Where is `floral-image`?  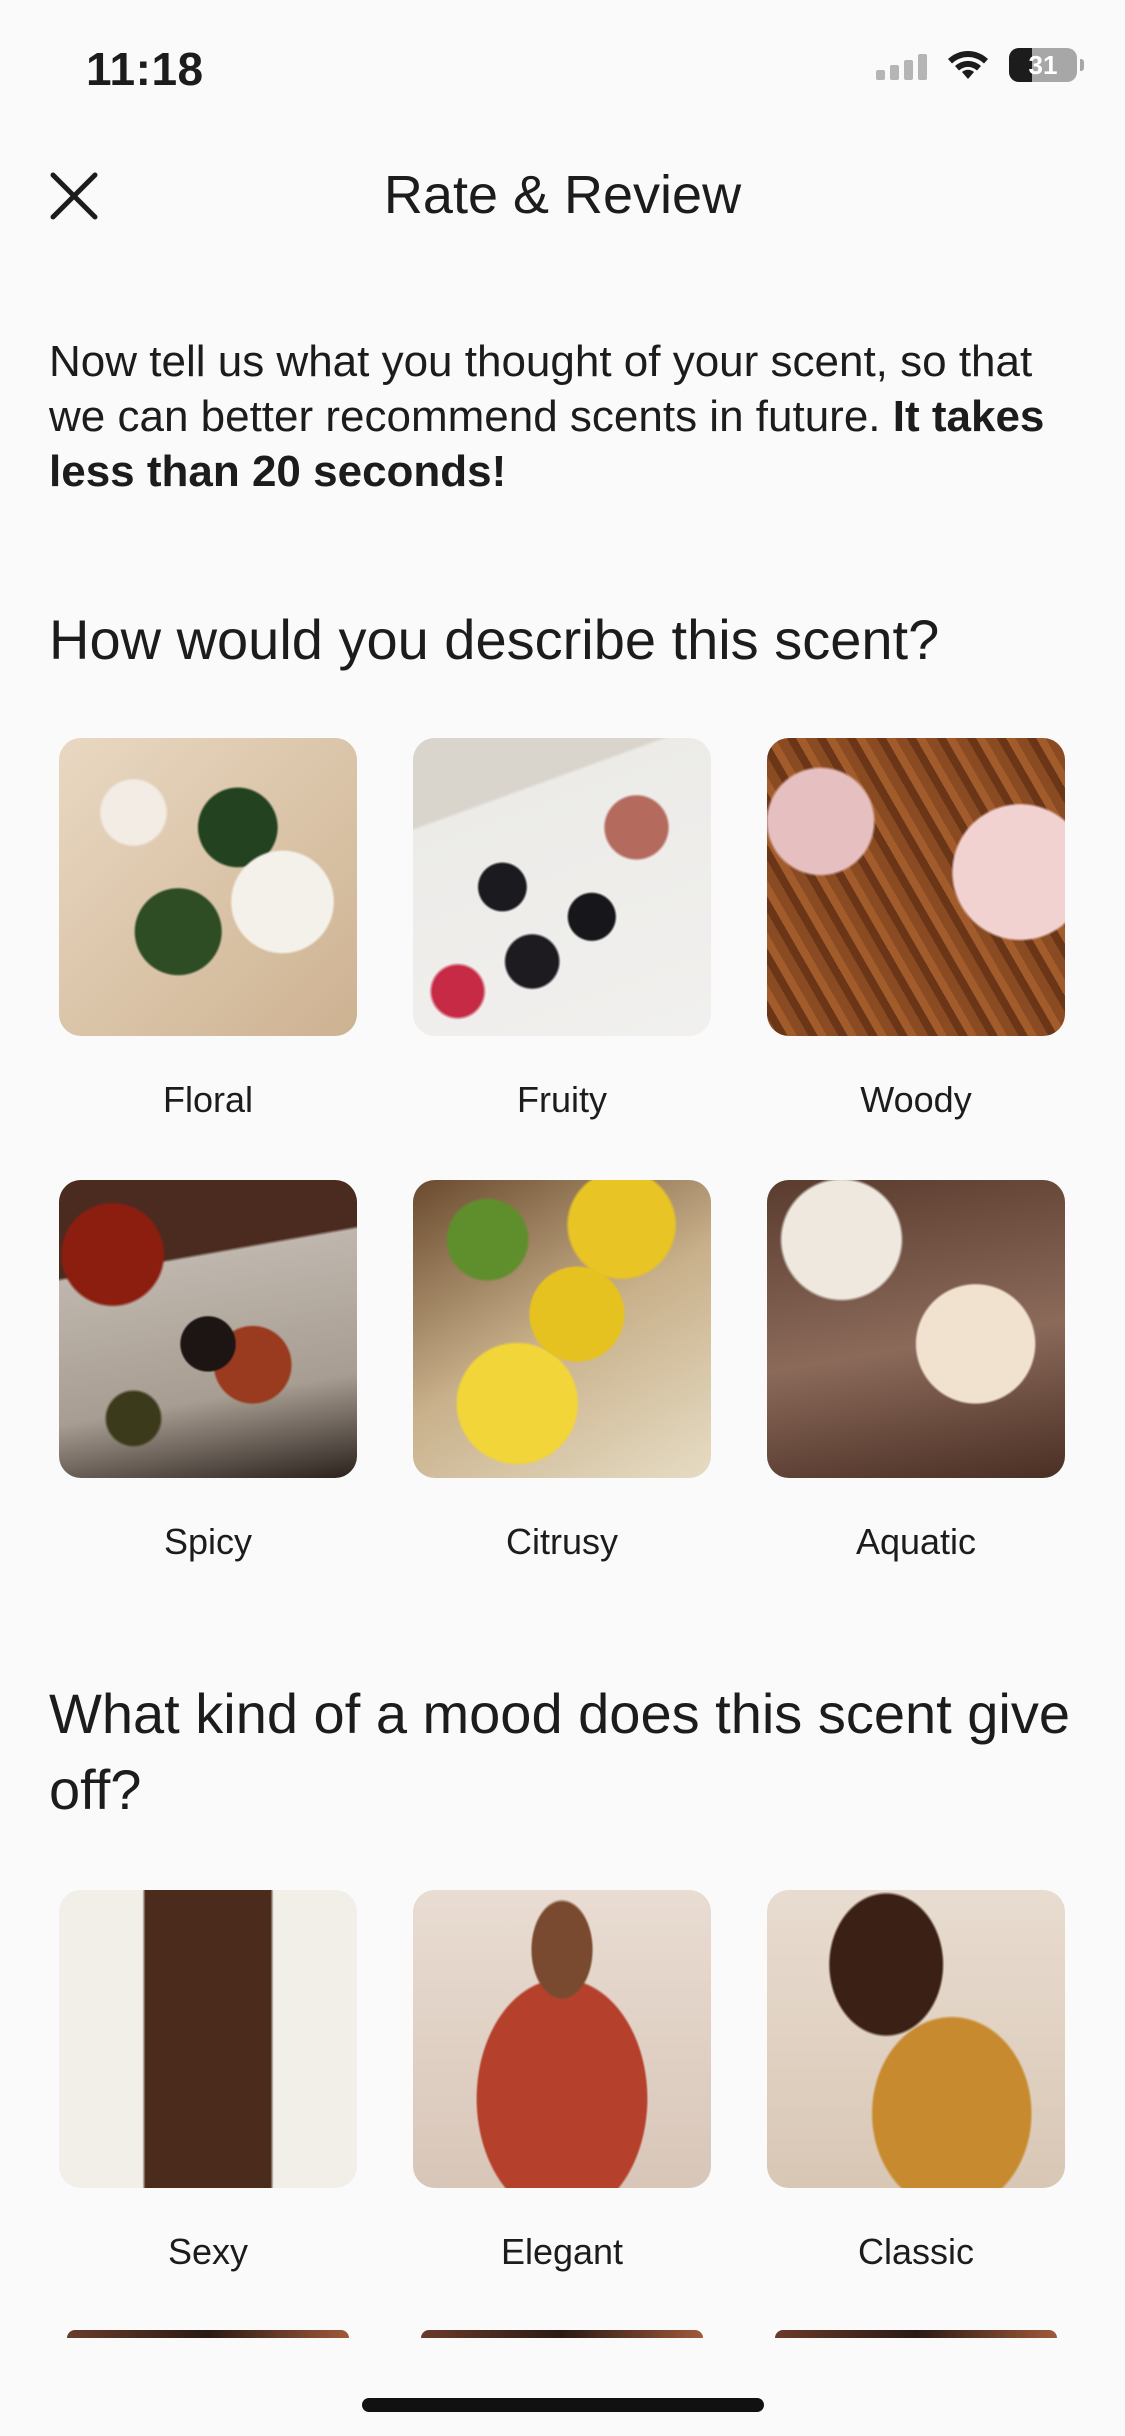 floral-image is located at coordinates (208, 887).